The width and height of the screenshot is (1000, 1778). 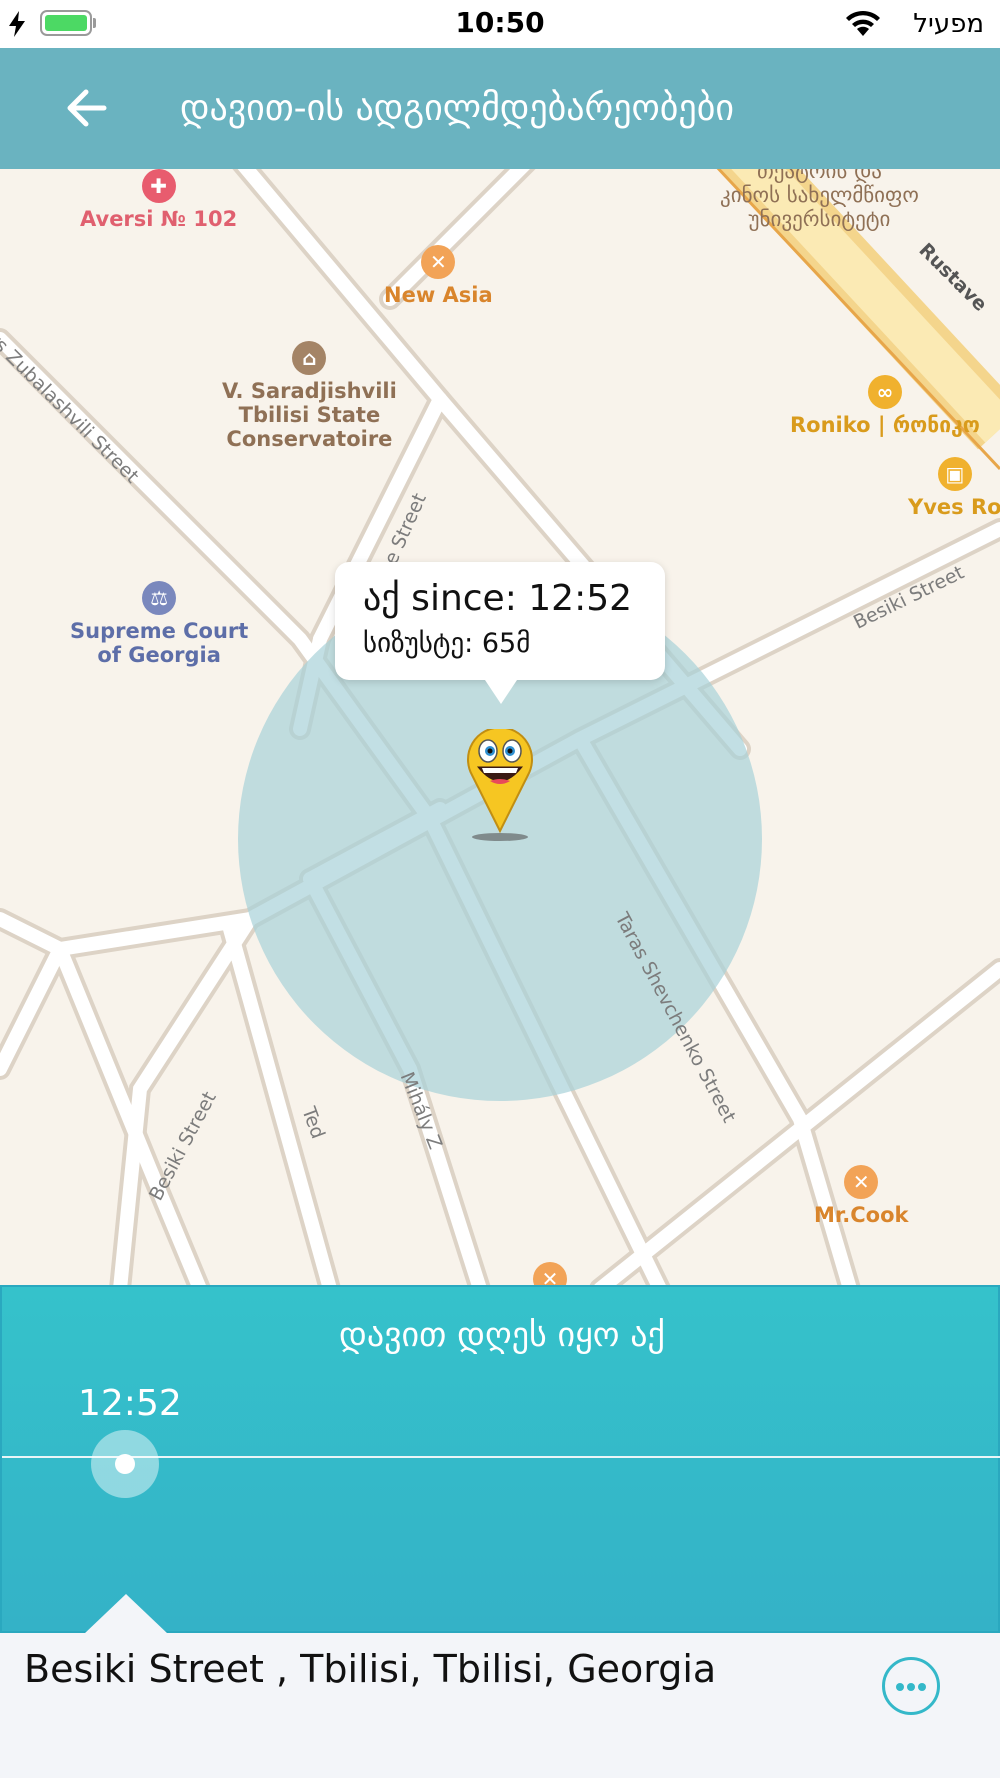 I want to click on glasses-icon: ∞, so click(x=884, y=392).